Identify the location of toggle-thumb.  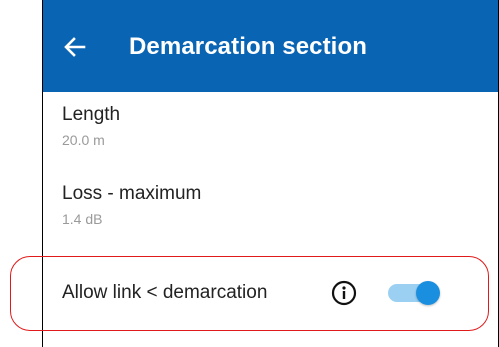
(428, 293).